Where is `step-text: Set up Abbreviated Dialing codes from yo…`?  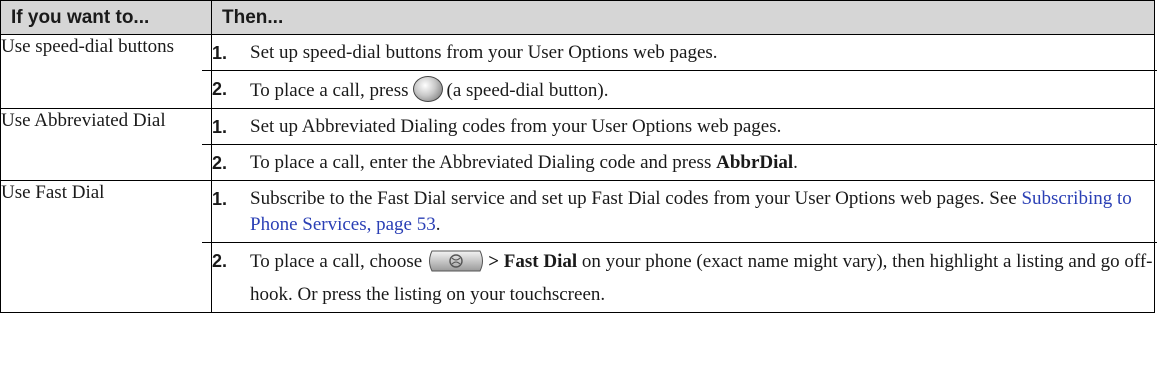
step-text: Set up Abbreviated Dialing codes from yo… is located at coordinates (516, 126).